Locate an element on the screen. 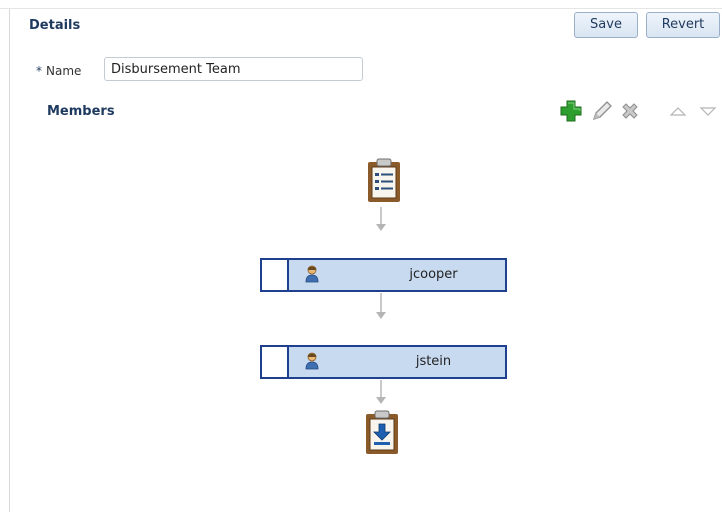  member-name: jcooper is located at coordinates (433, 274).